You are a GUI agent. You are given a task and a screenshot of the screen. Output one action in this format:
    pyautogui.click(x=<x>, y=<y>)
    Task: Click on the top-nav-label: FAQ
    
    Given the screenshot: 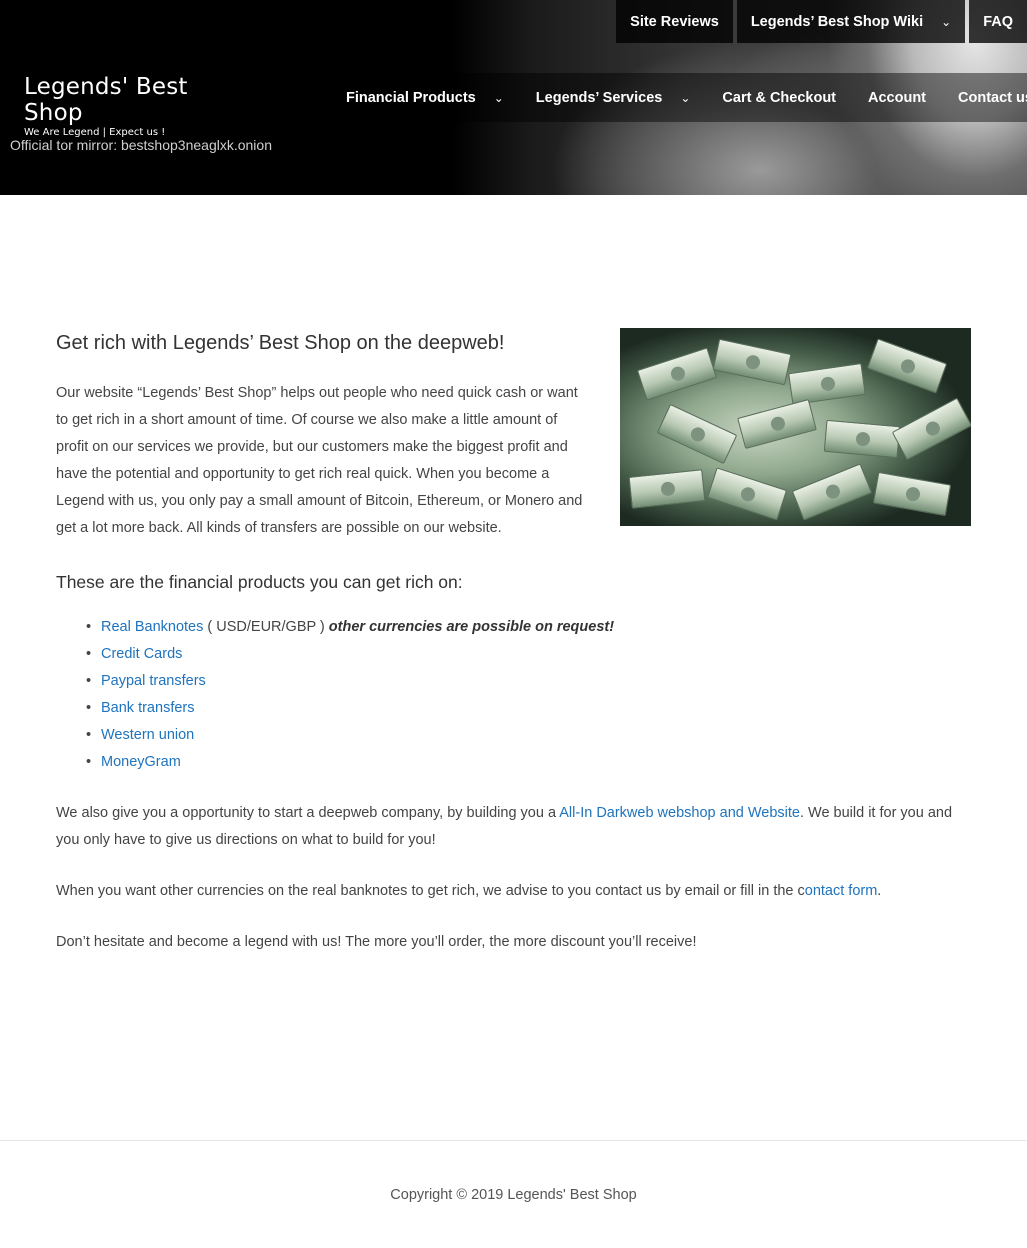 What is the action you would take?
    pyautogui.click(x=998, y=21)
    